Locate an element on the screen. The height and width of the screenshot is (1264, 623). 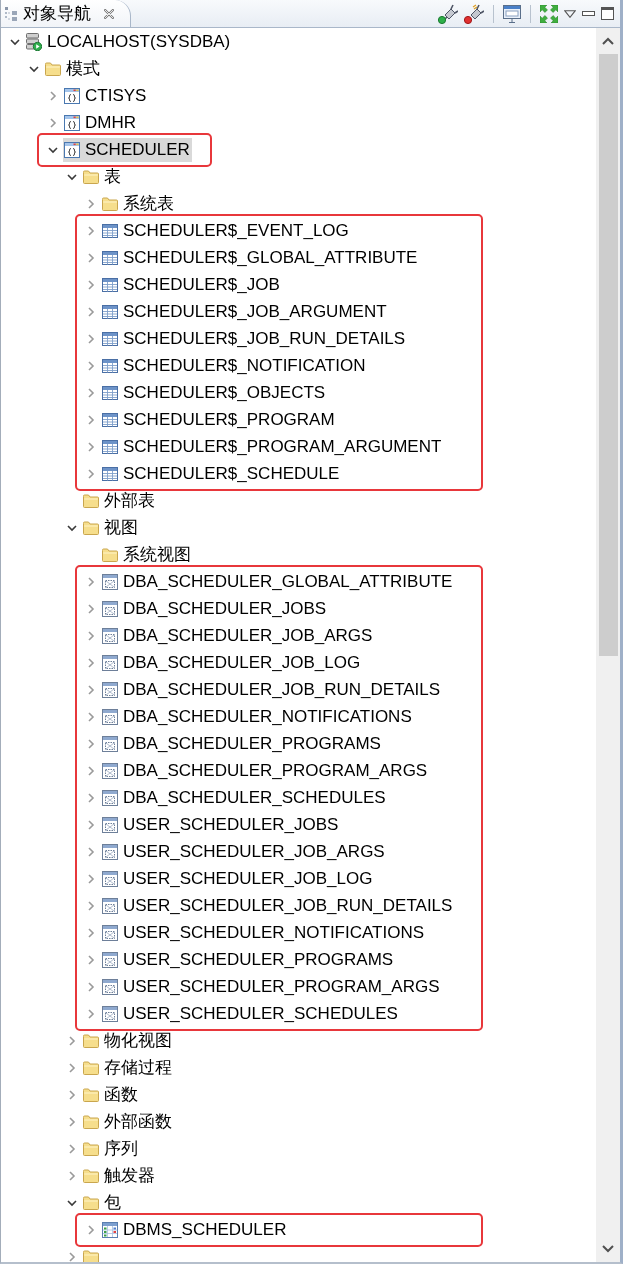
dashed-table-icon is located at coordinates (110, 878).